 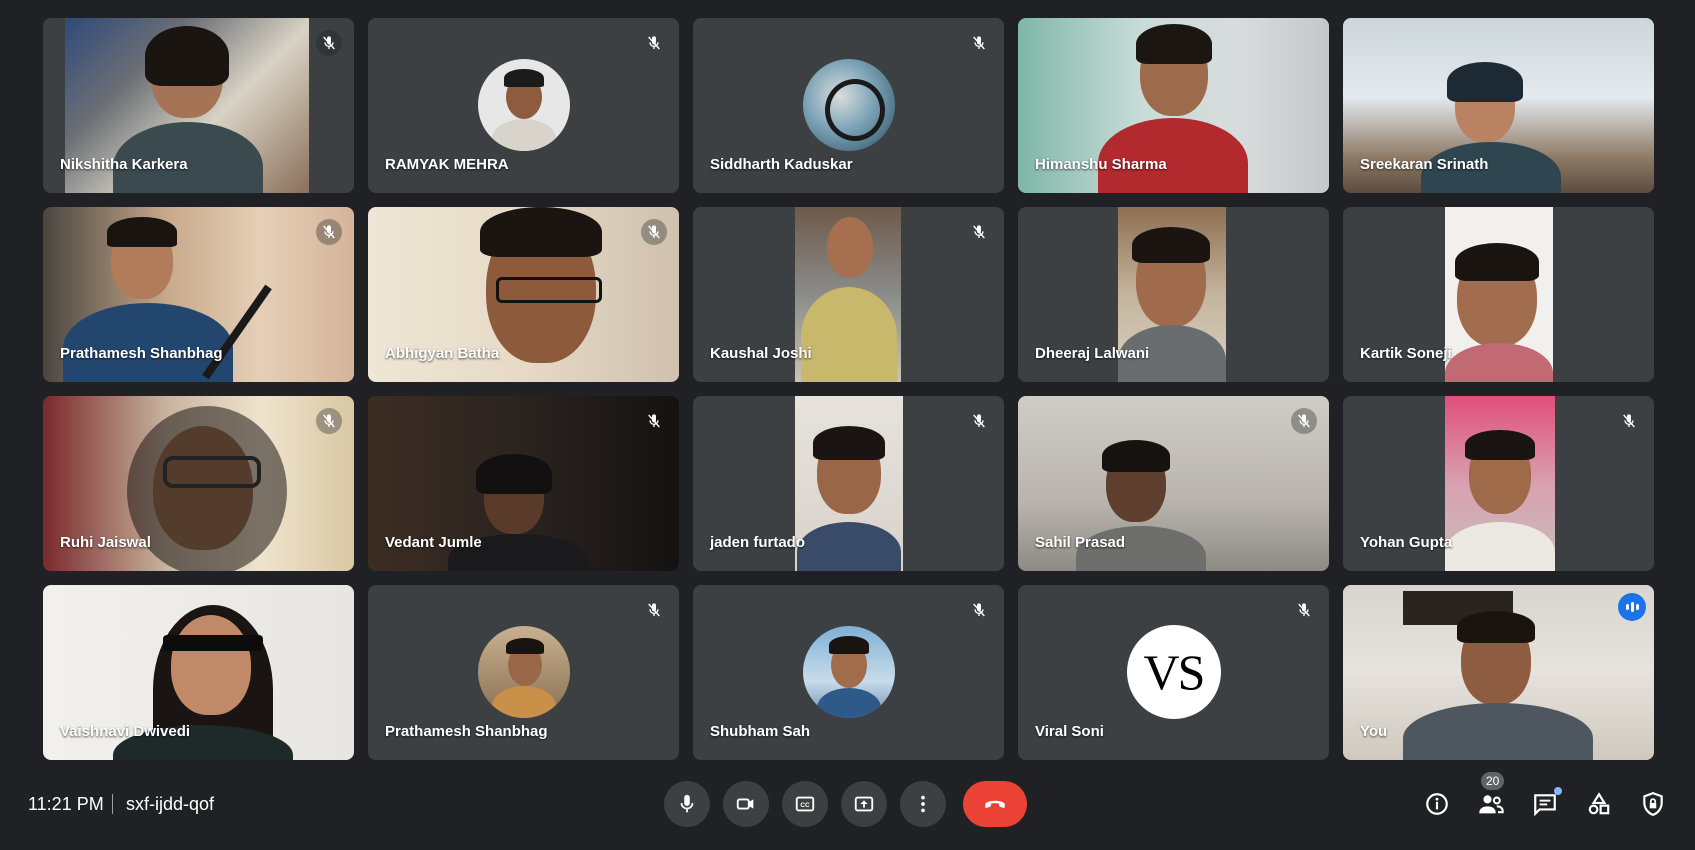 I want to click on side-panel-buttons: 20, so click(x=1545, y=795).